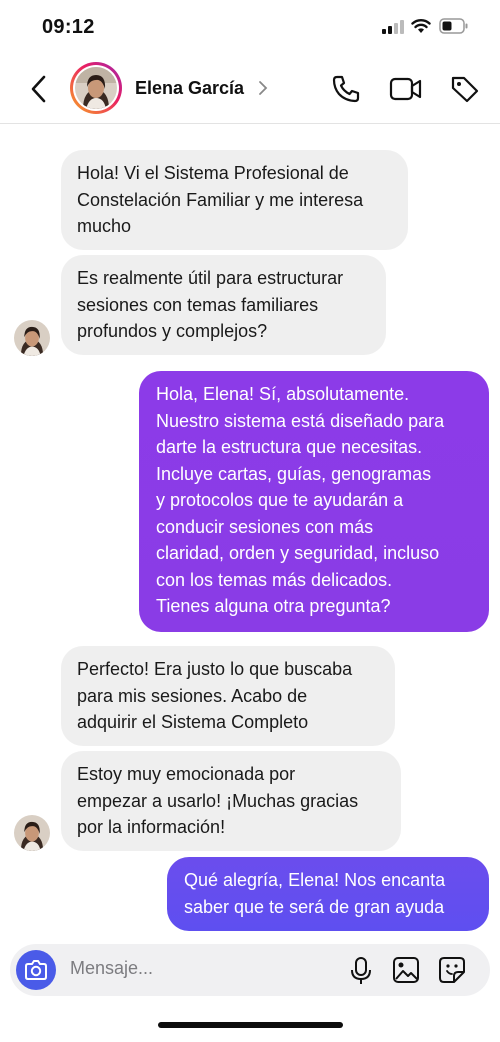 This screenshot has width=500, height=1042. I want to click on message-line: por la información!, so click(151, 827).